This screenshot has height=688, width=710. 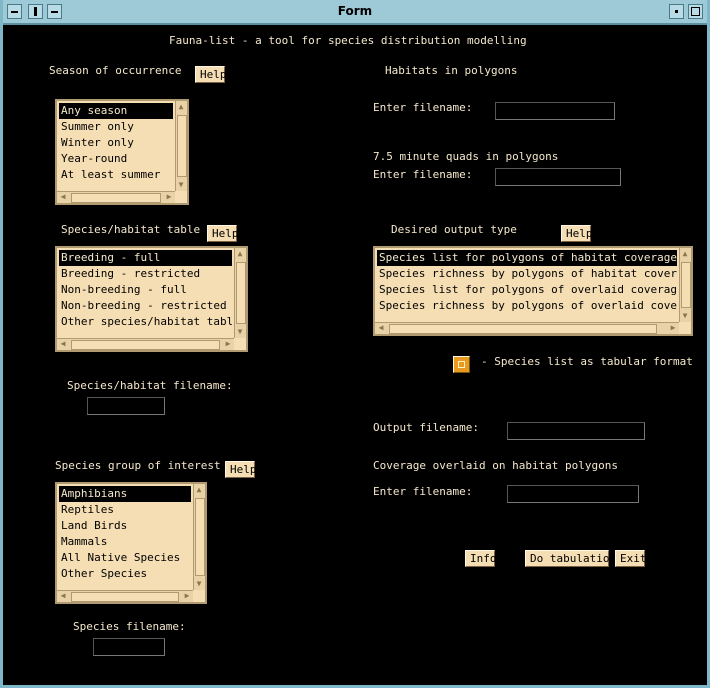 I want to click on habitat-filename-field, so click(x=126, y=406).